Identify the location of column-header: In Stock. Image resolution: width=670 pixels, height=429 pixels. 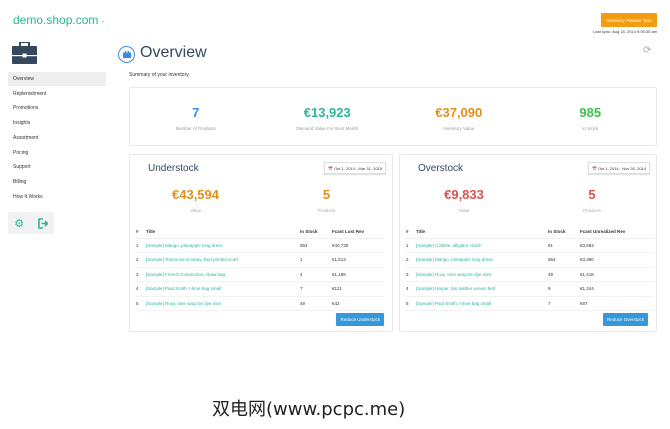
(564, 232).